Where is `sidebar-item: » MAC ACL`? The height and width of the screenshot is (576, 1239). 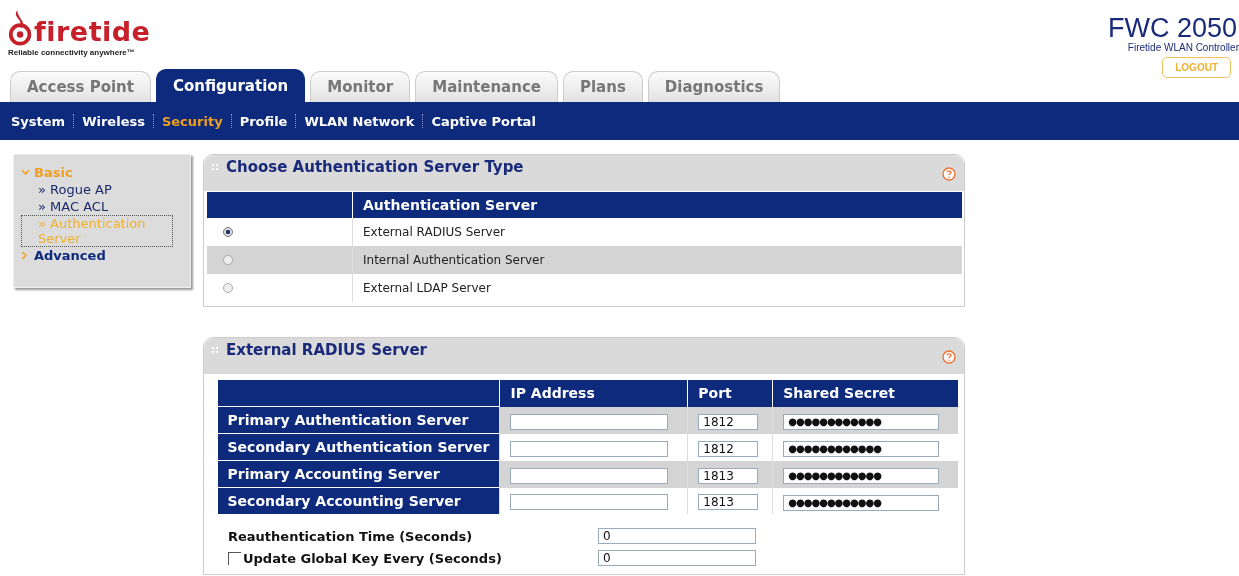
sidebar-item: » MAC ACL is located at coordinates (65, 206).